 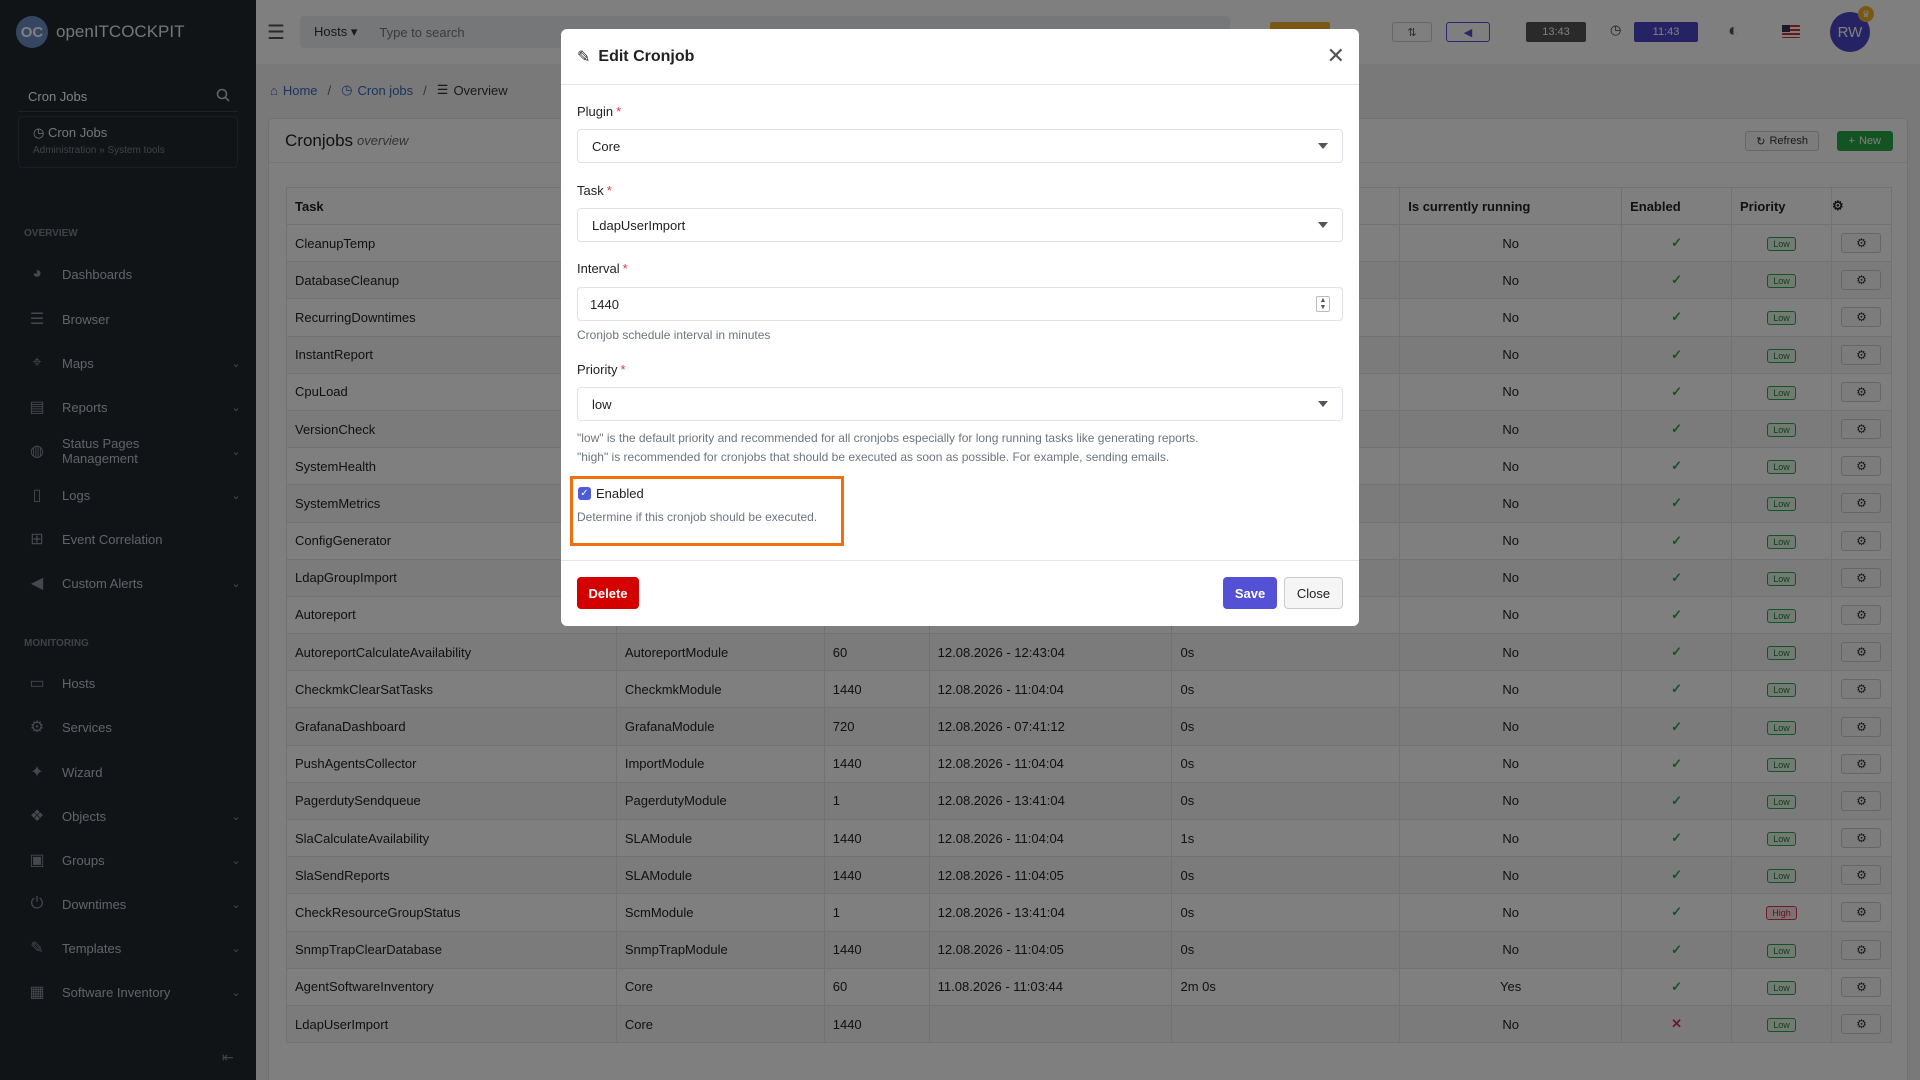 What do you see at coordinates (601, 369) in the screenshot?
I see `priority-label: Priority *` at bounding box center [601, 369].